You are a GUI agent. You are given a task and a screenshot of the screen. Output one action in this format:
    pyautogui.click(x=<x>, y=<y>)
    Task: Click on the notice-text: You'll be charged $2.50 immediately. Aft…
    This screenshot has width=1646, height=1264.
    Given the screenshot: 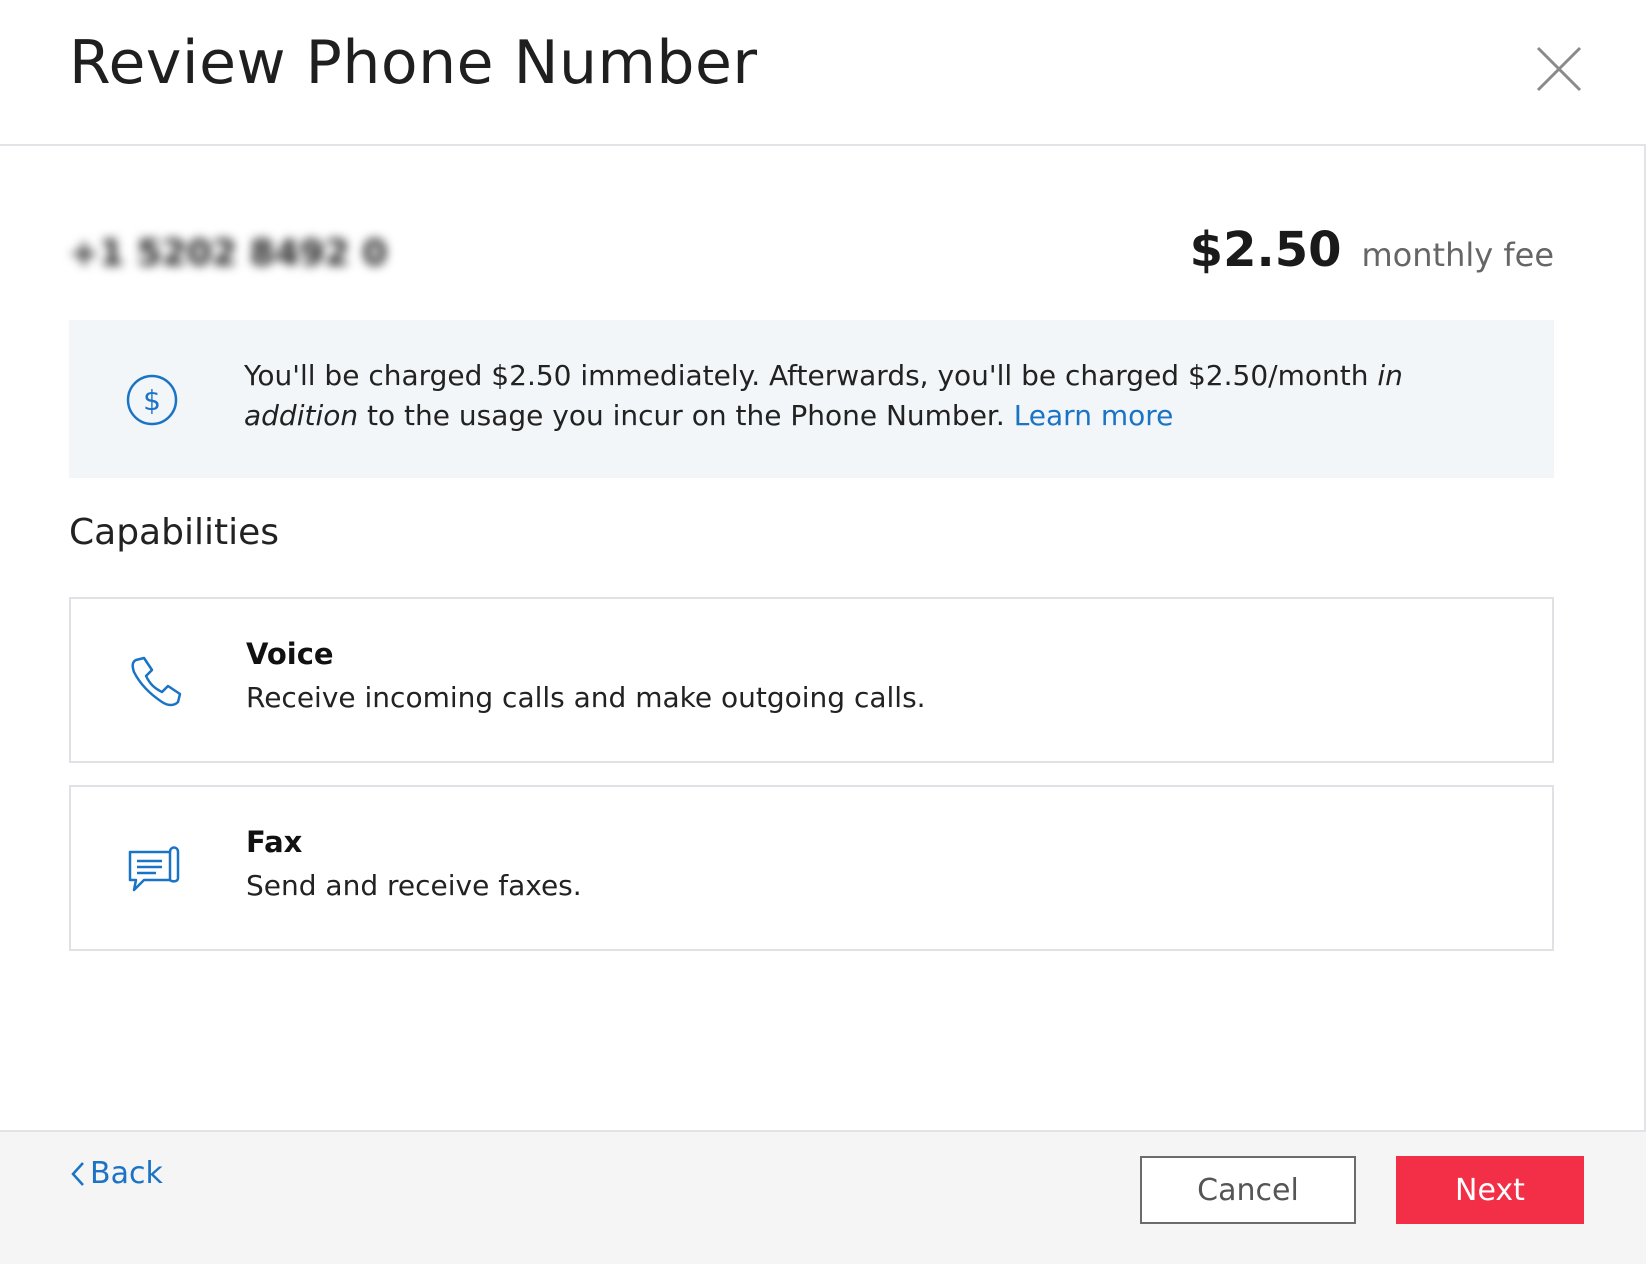 What is the action you would take?
    pyautogui.click(x=884, y=396)
    